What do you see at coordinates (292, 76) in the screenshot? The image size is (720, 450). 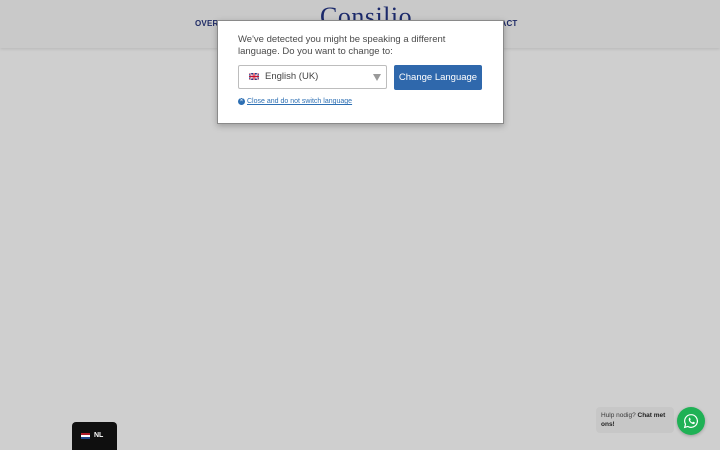 I see `selected-language: English (UK)` at bounding box center [292, 76].